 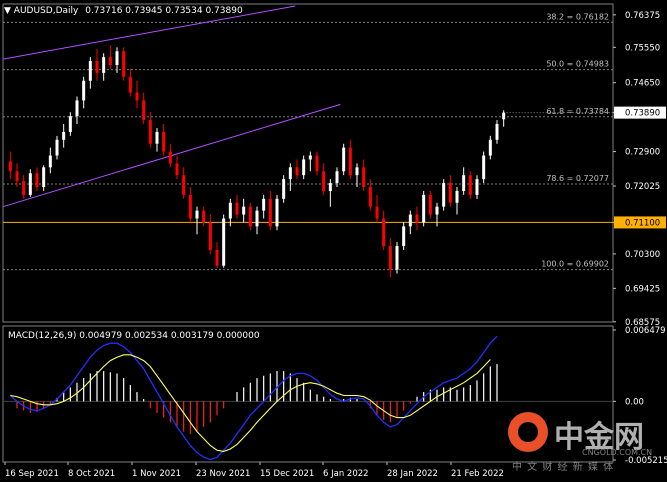 I want to click on price-axis-label: 0.70300, so click(x=642, y=255).